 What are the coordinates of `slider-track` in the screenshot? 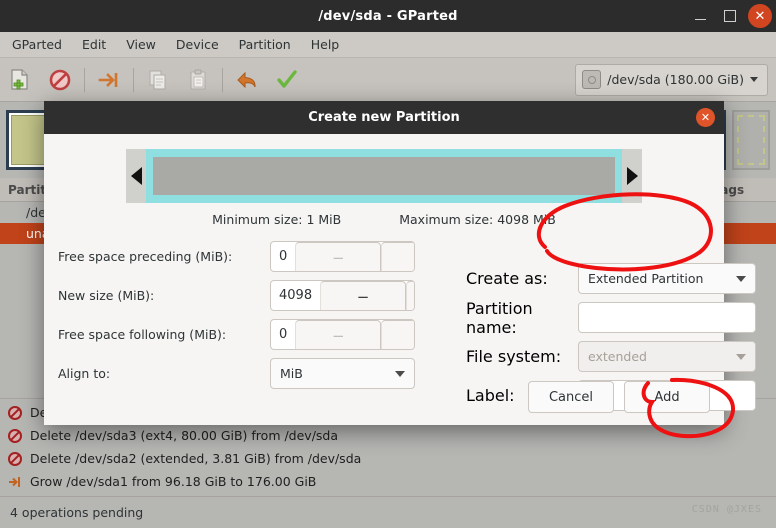 It's located at (384, 176).